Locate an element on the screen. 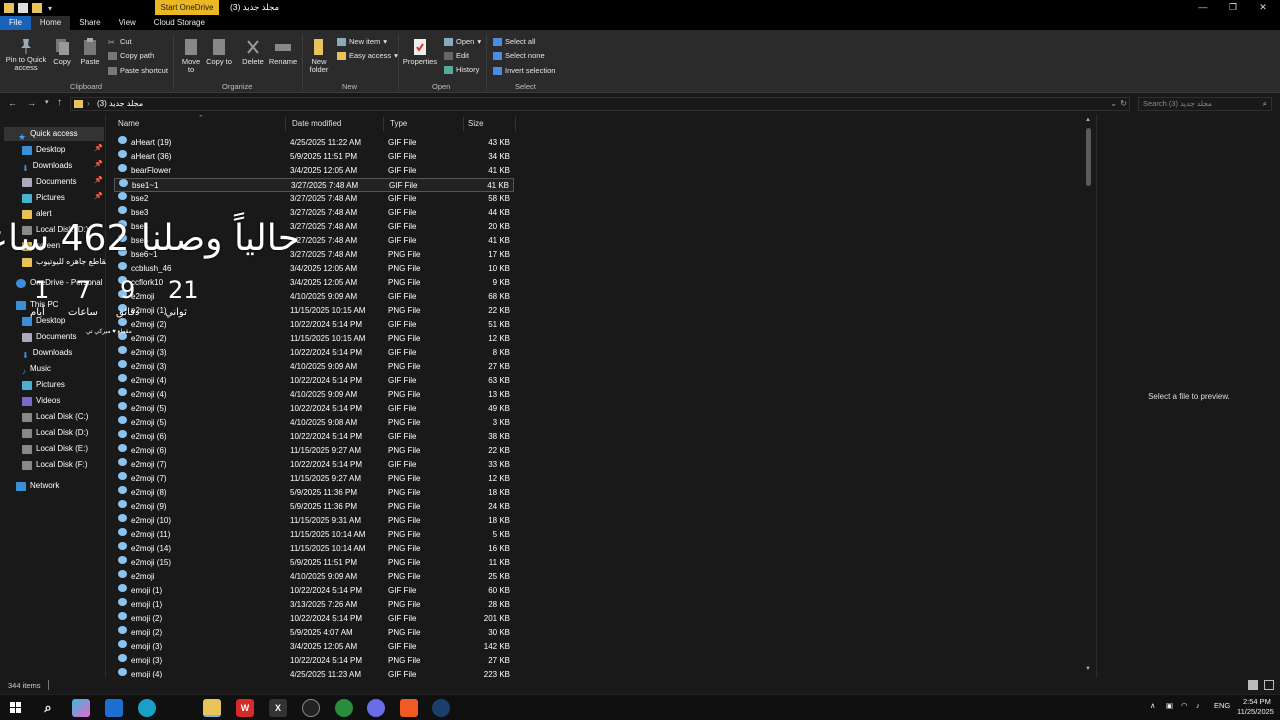 The image size is (1280, 720). table-row: bearFlower 3/4/2025 12:05 AM GIF File 41 KB is located at coordinates (314, 171).